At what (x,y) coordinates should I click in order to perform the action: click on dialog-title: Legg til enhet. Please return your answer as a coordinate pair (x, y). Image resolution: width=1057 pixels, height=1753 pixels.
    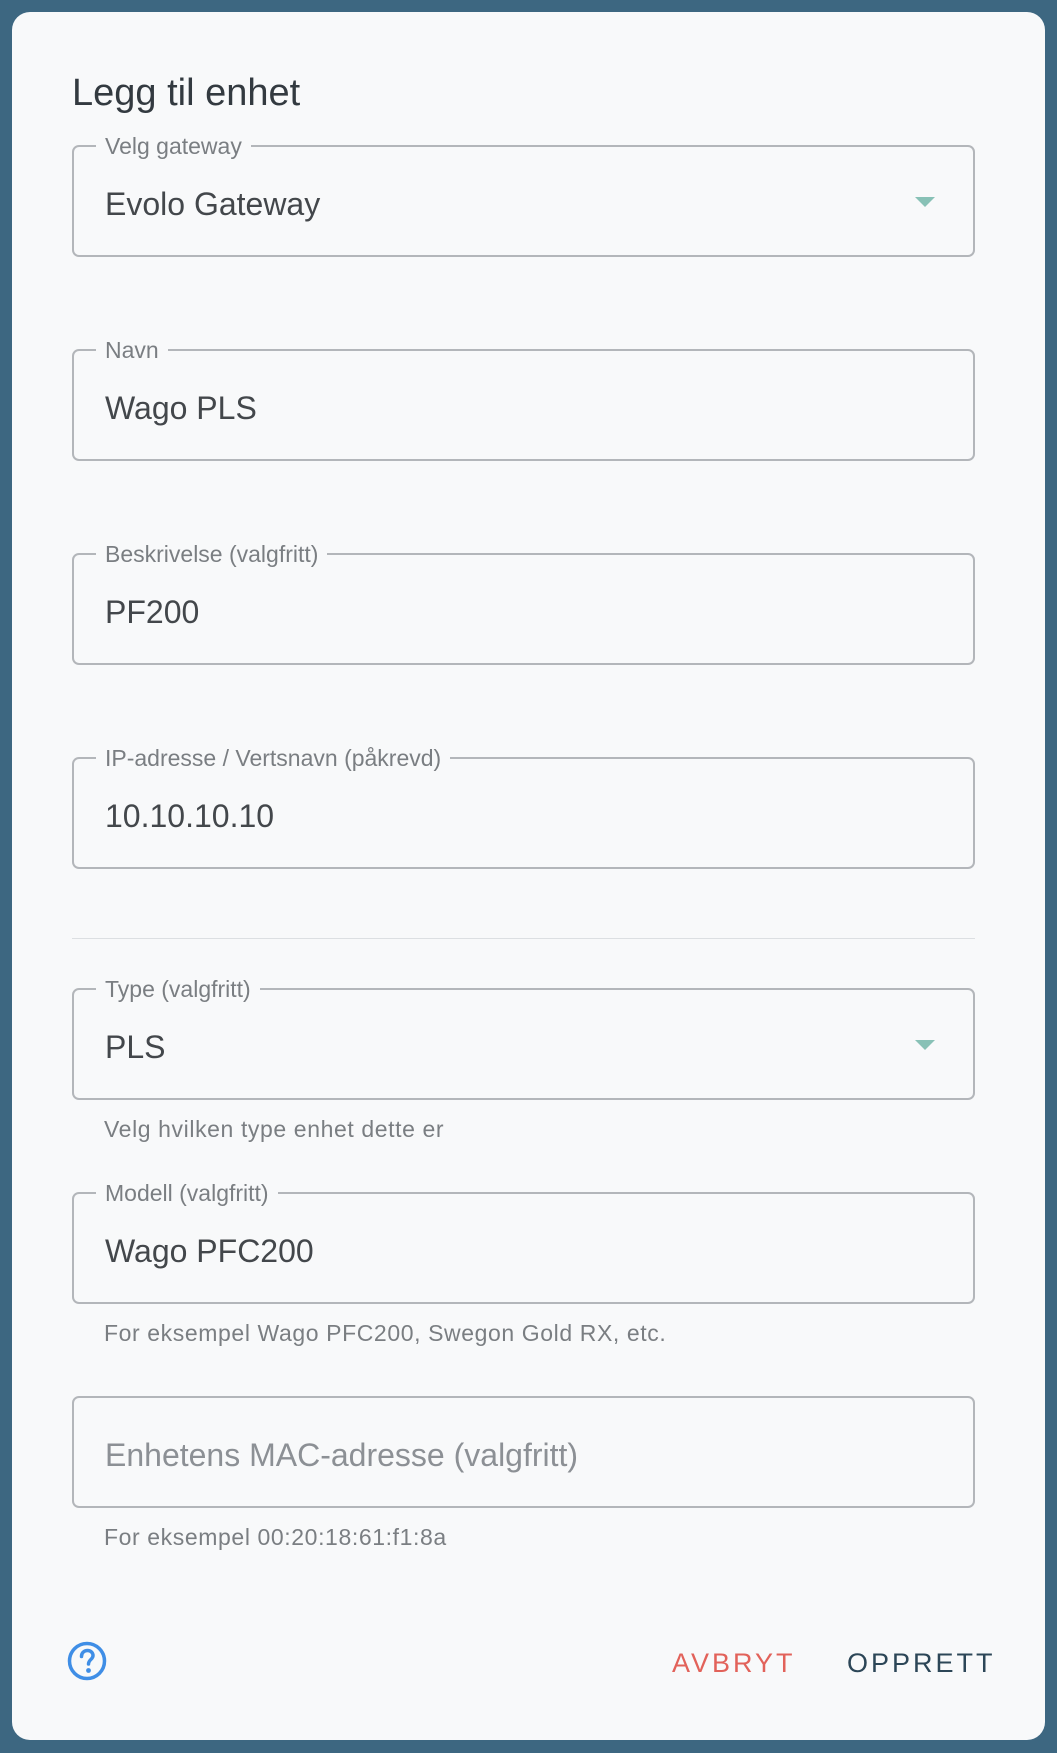
    Looking at the image, I should click on (186, 93).